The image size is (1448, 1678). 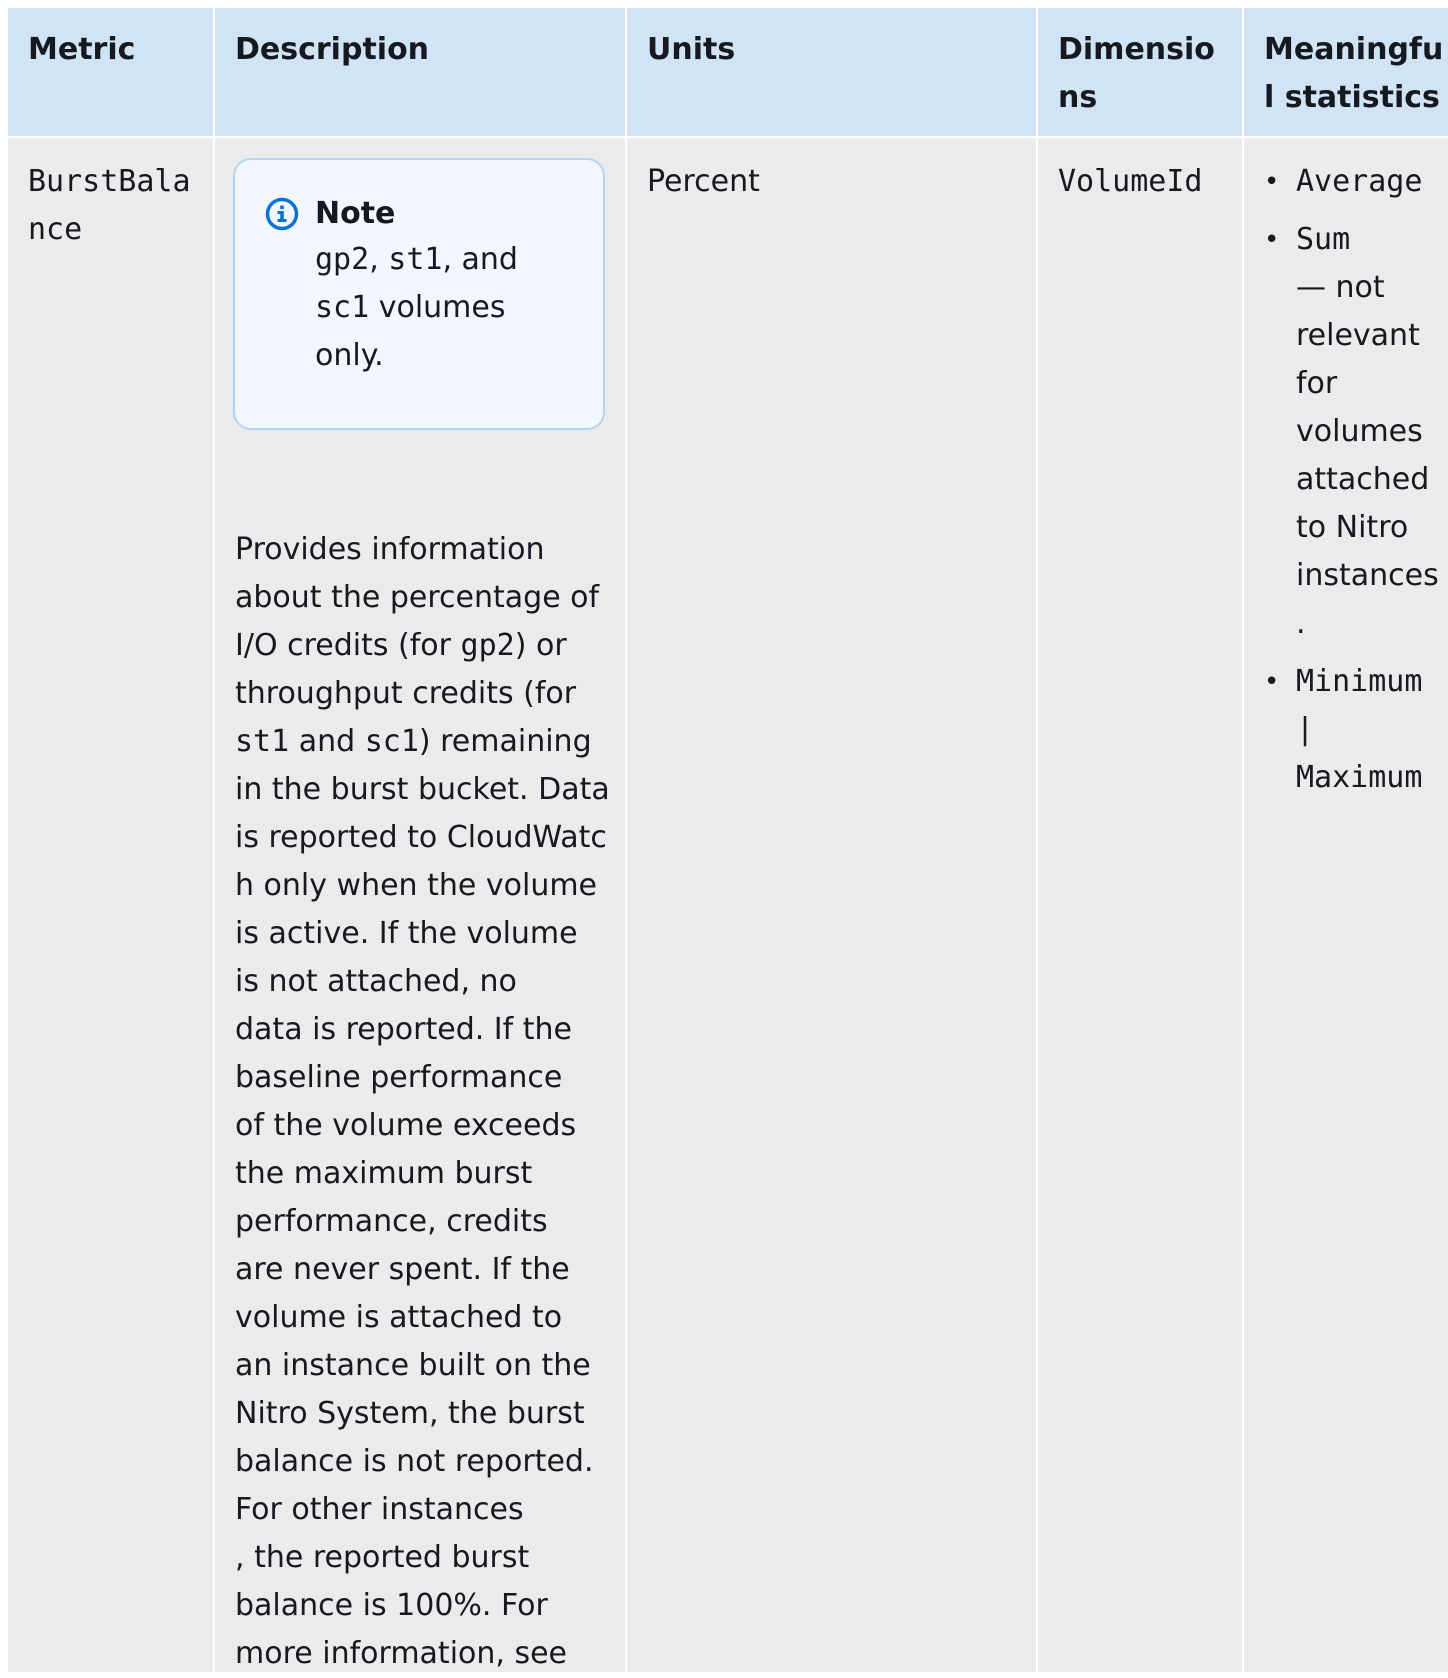 I want to click on note-body: gp2, st1, and sc1 volumes only., so click(x=424, y=308).